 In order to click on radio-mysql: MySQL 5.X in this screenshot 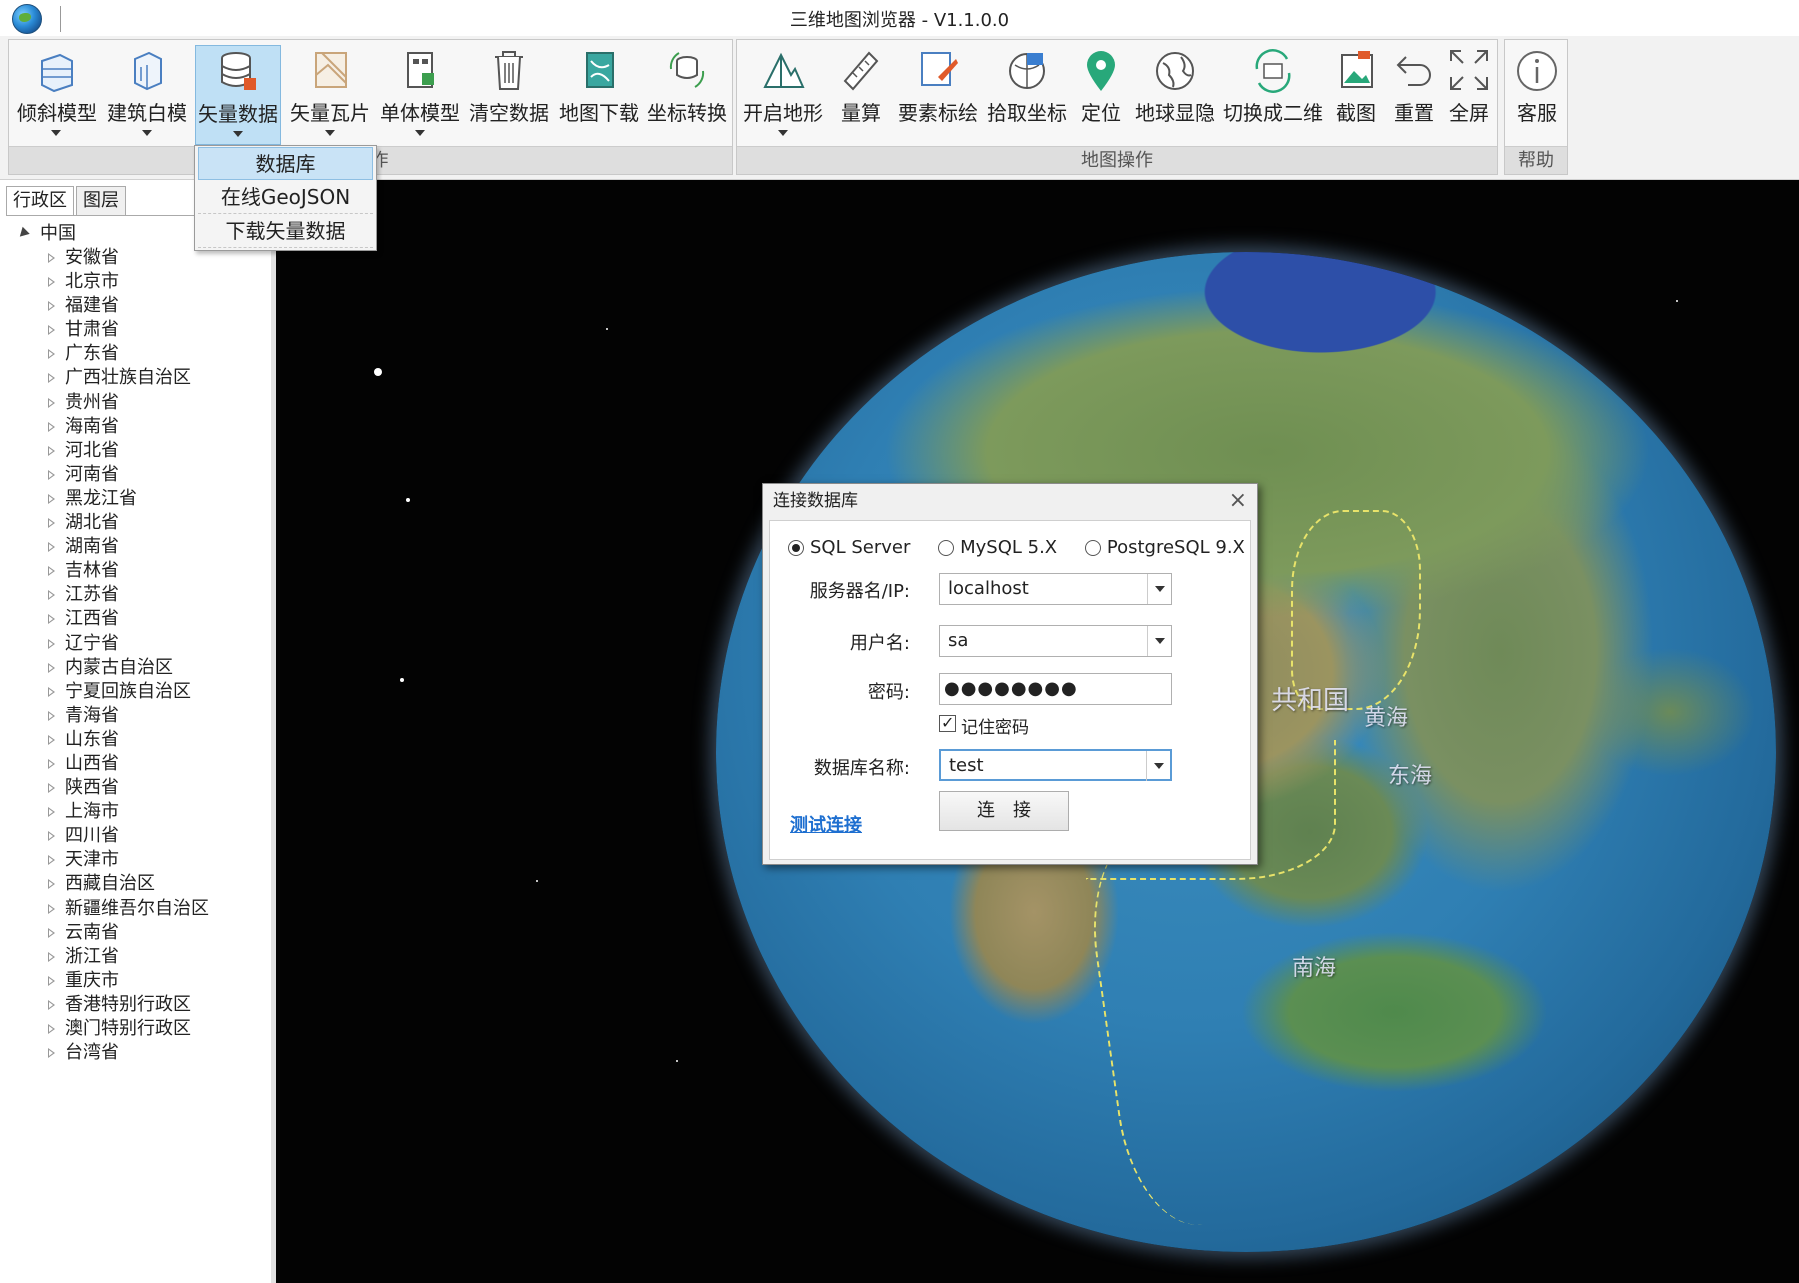, I will do `click(997, 547)`.